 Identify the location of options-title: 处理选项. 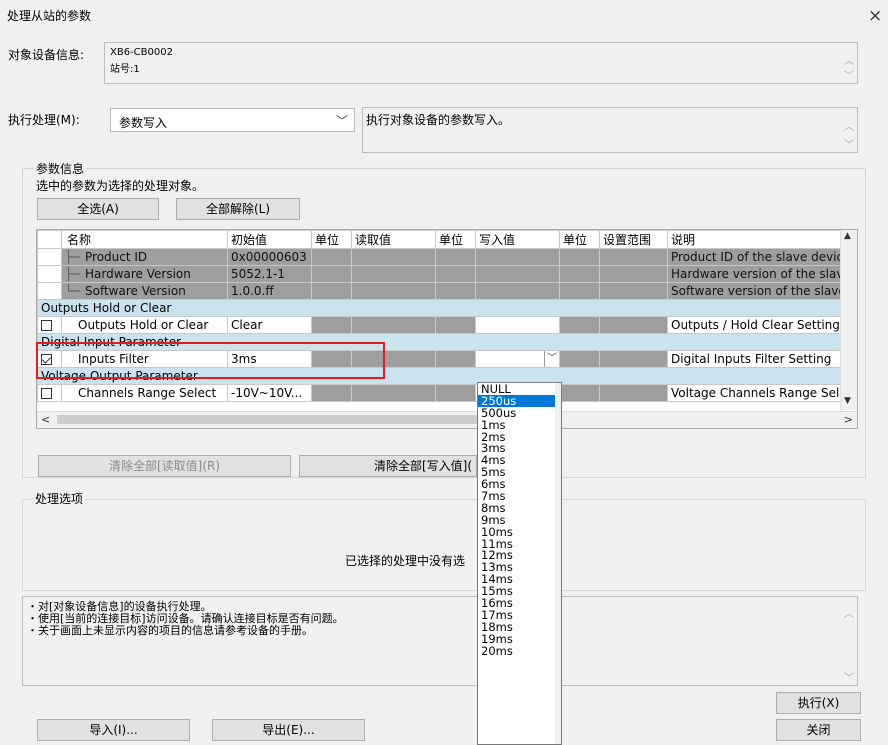
(59, 498).